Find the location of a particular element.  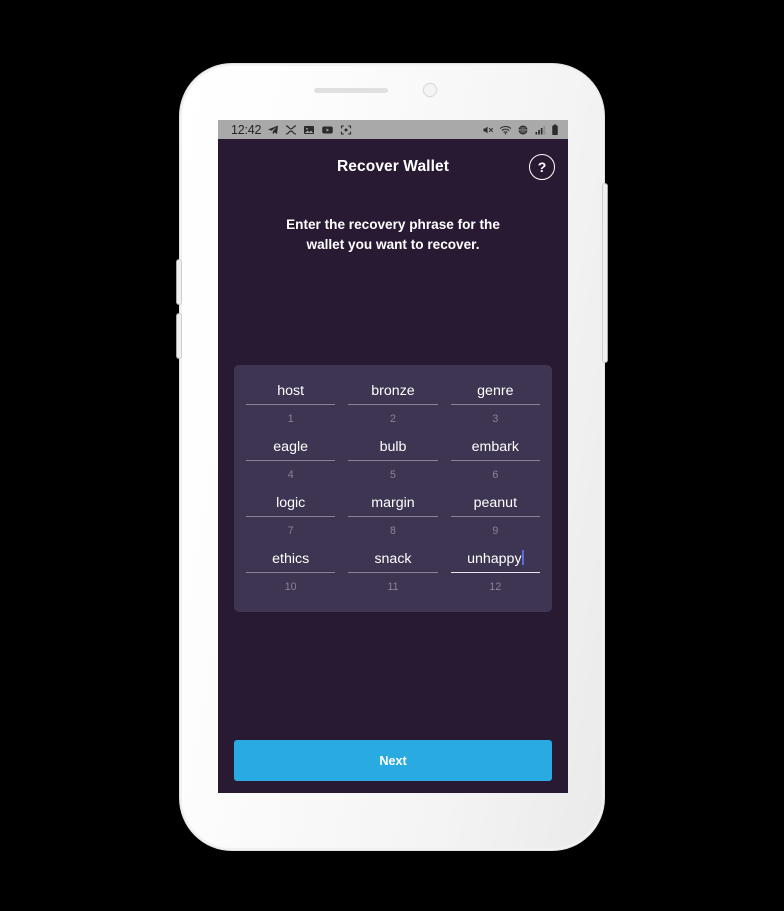

instruction-line-2: wallet you want to recover. is located at coordinates (393, 245).